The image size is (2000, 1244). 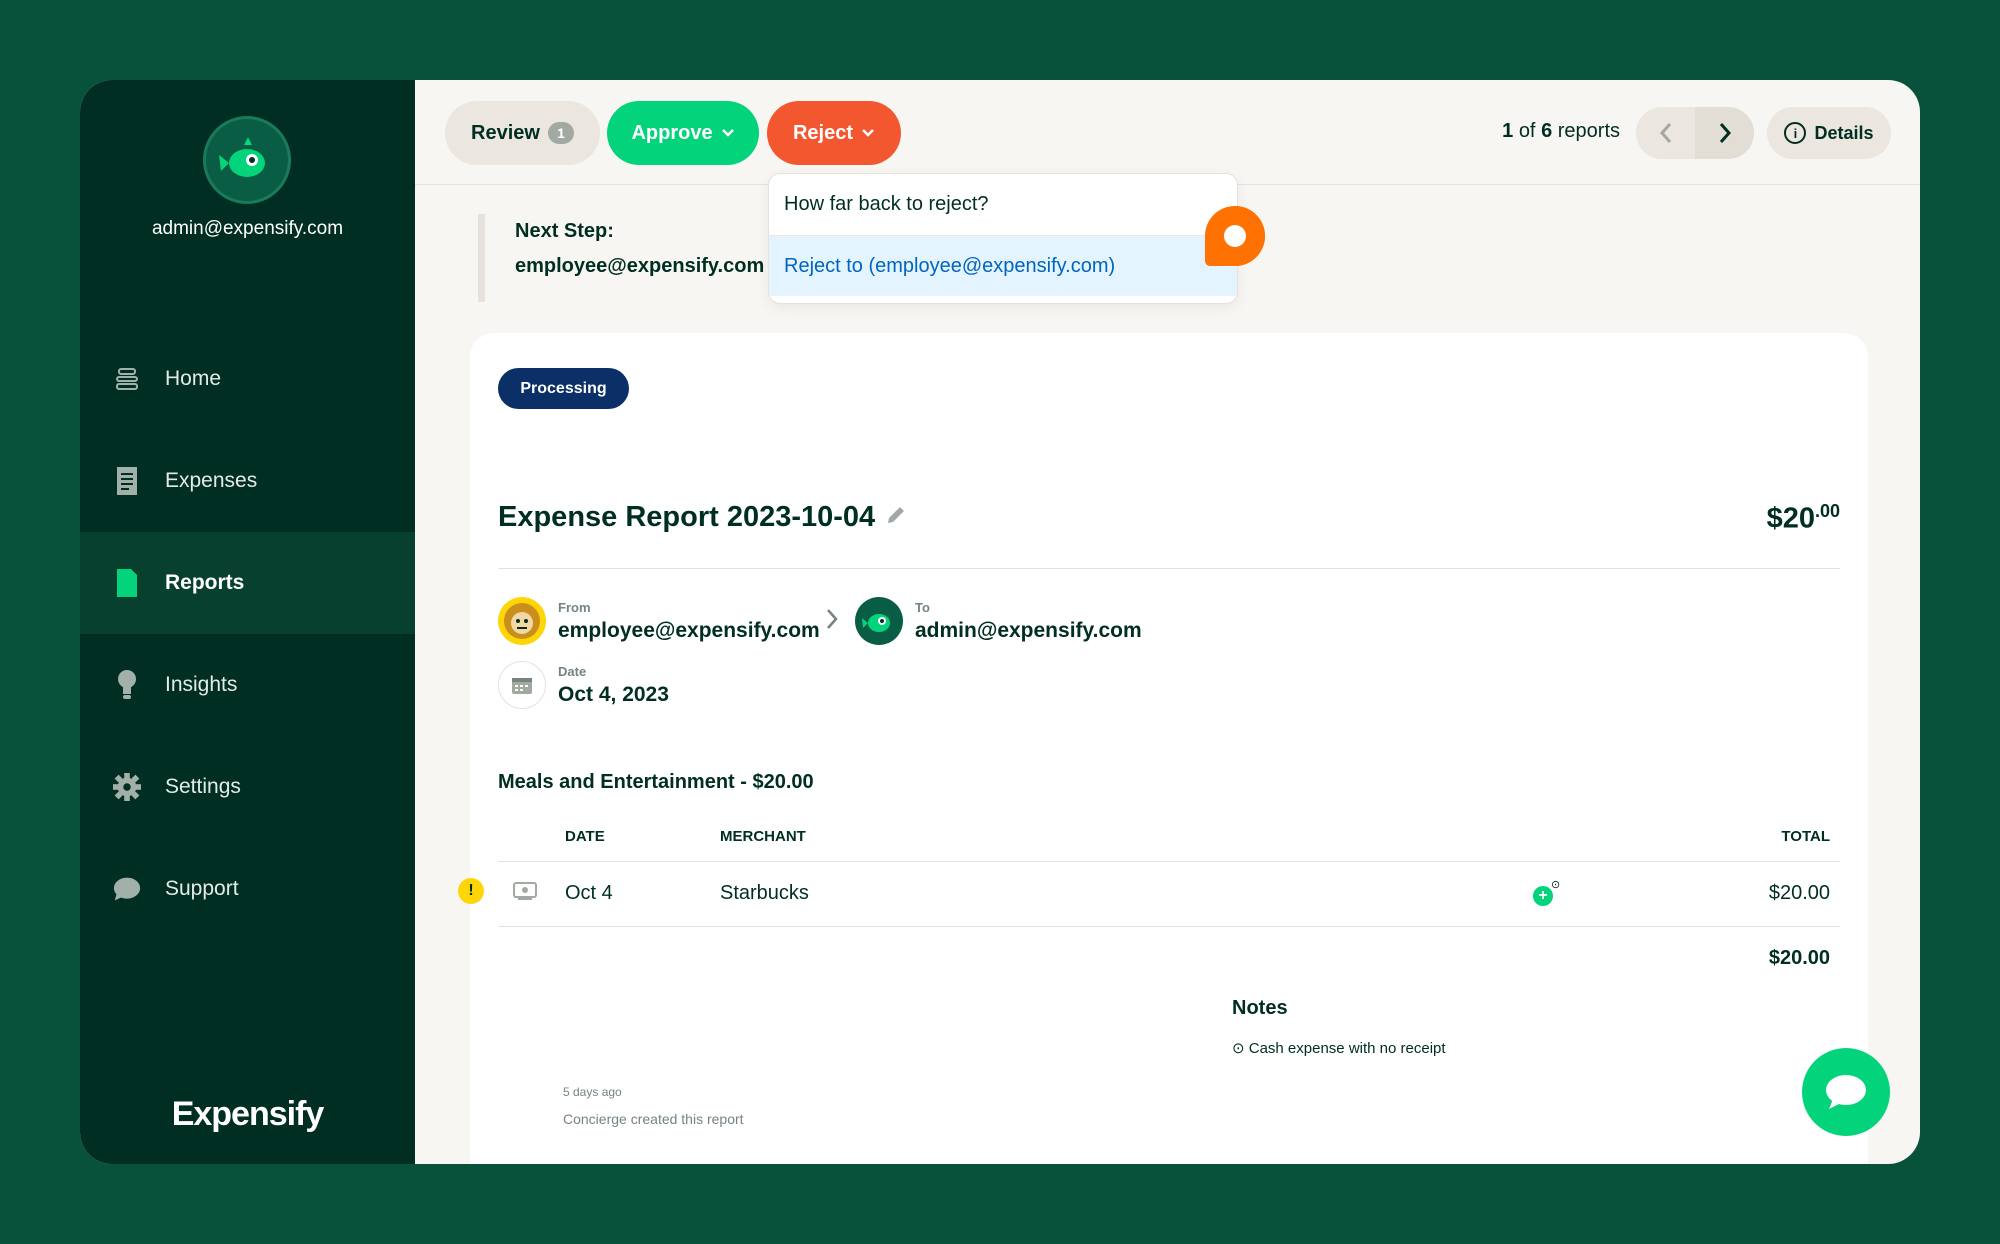 I want to click on edit-pencil-icon, so click(x=896, y=518).